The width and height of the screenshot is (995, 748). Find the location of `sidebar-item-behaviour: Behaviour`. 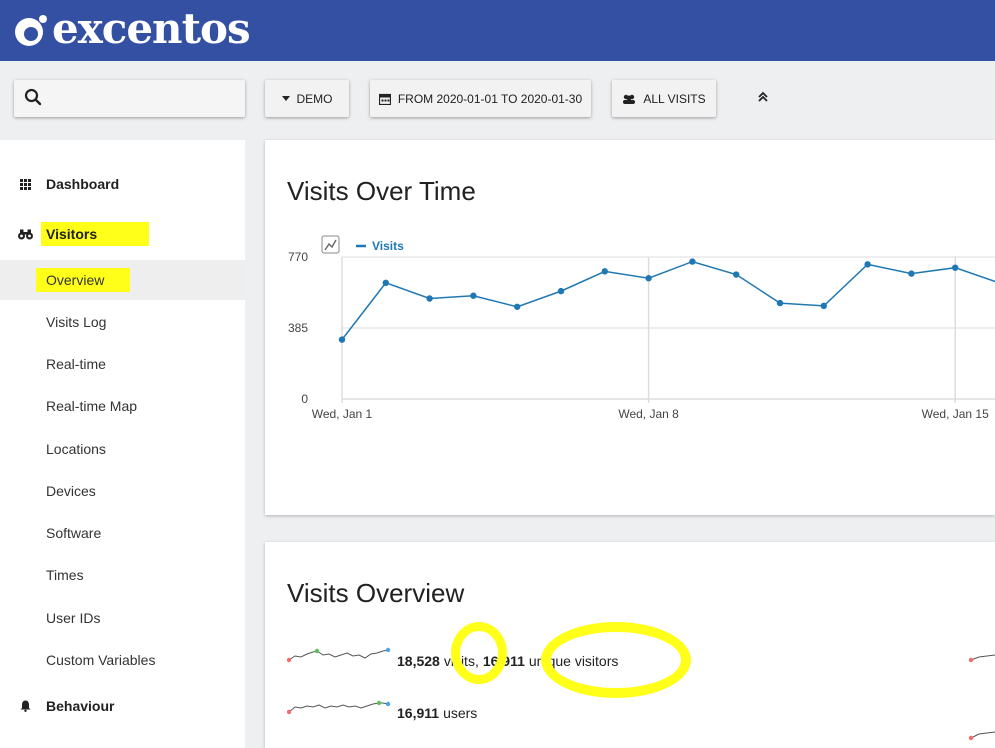

sidebar-item-behaviour: Behaviour is located at coordinates (122, 706).